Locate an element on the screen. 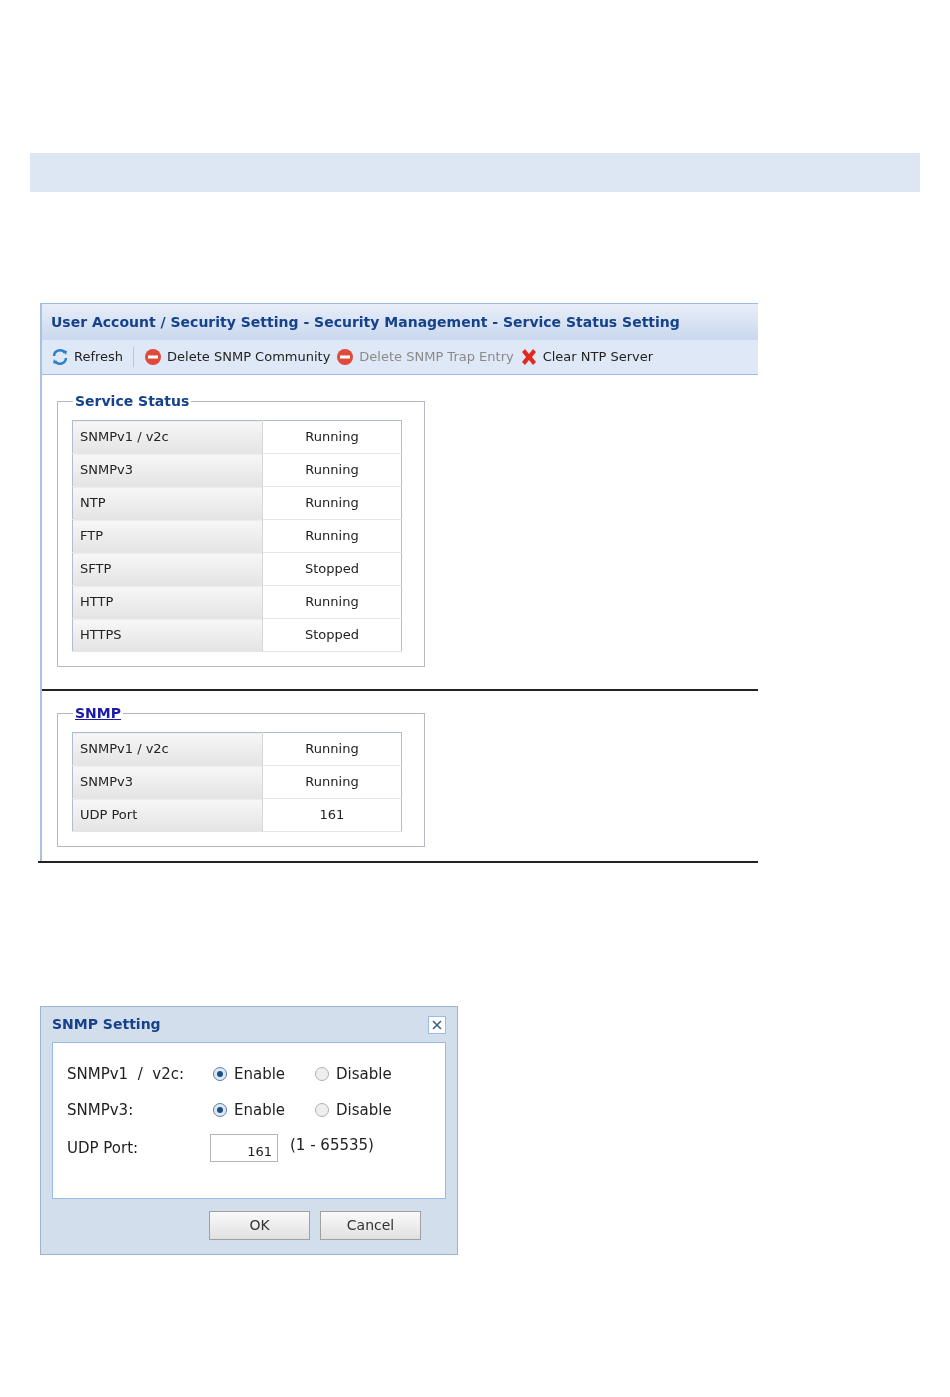 The image size is (950, 1397). field-label: SNMPv1 / v2c: is located at coordinates (126, 1074).